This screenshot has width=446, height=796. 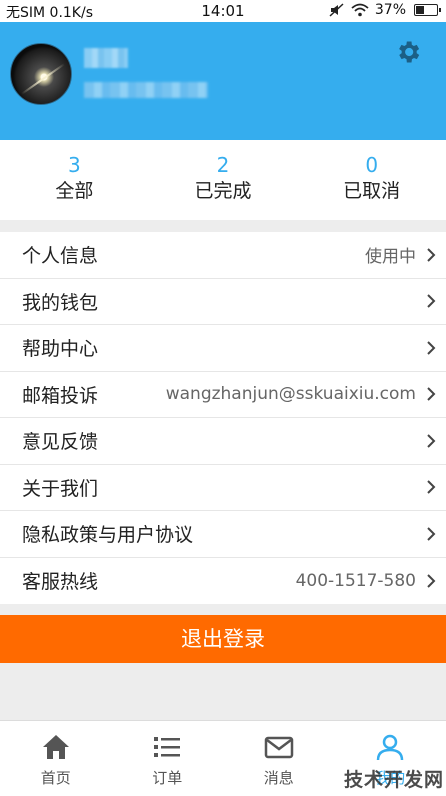 I want to click on tab-label: 订单, so click(x=167, y=778).